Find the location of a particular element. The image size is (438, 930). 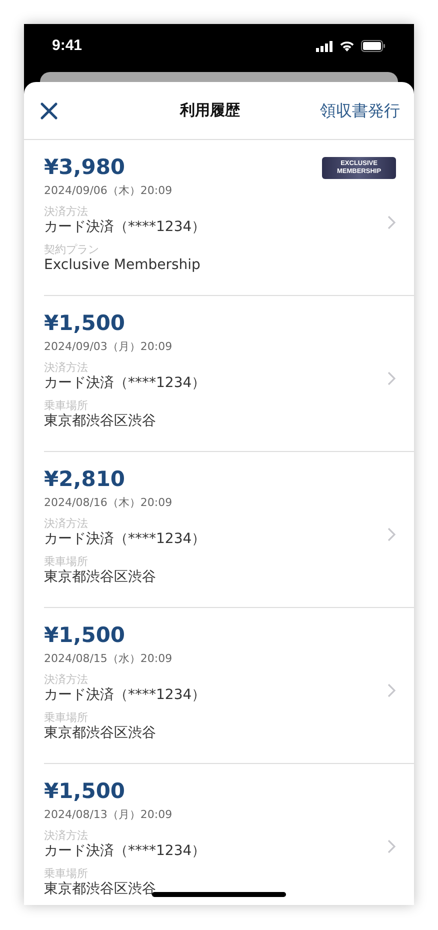

history-item: ¥2,810 2024/08/16（木）20:09 決済方法 カード決済（****1234） 乗車場所 東京都渋谷区渋谷 is located at coordinates (229, 530).